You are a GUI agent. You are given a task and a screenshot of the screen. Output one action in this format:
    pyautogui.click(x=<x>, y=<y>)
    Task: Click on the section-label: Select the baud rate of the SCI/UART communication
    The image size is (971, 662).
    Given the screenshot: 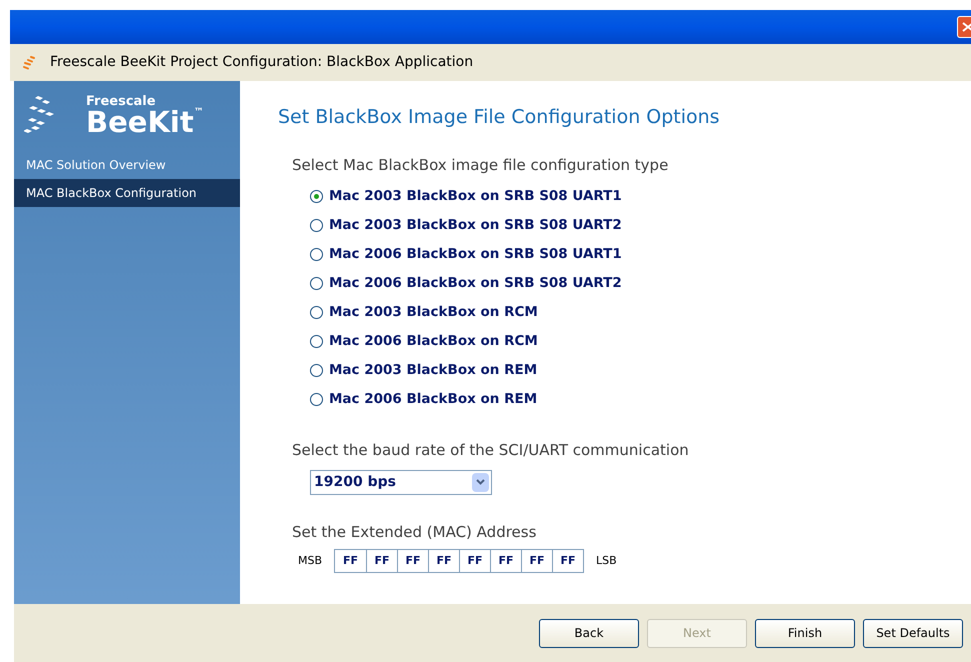 What is the action you would take?
    pyautogui.click(x=491, y=450)
    